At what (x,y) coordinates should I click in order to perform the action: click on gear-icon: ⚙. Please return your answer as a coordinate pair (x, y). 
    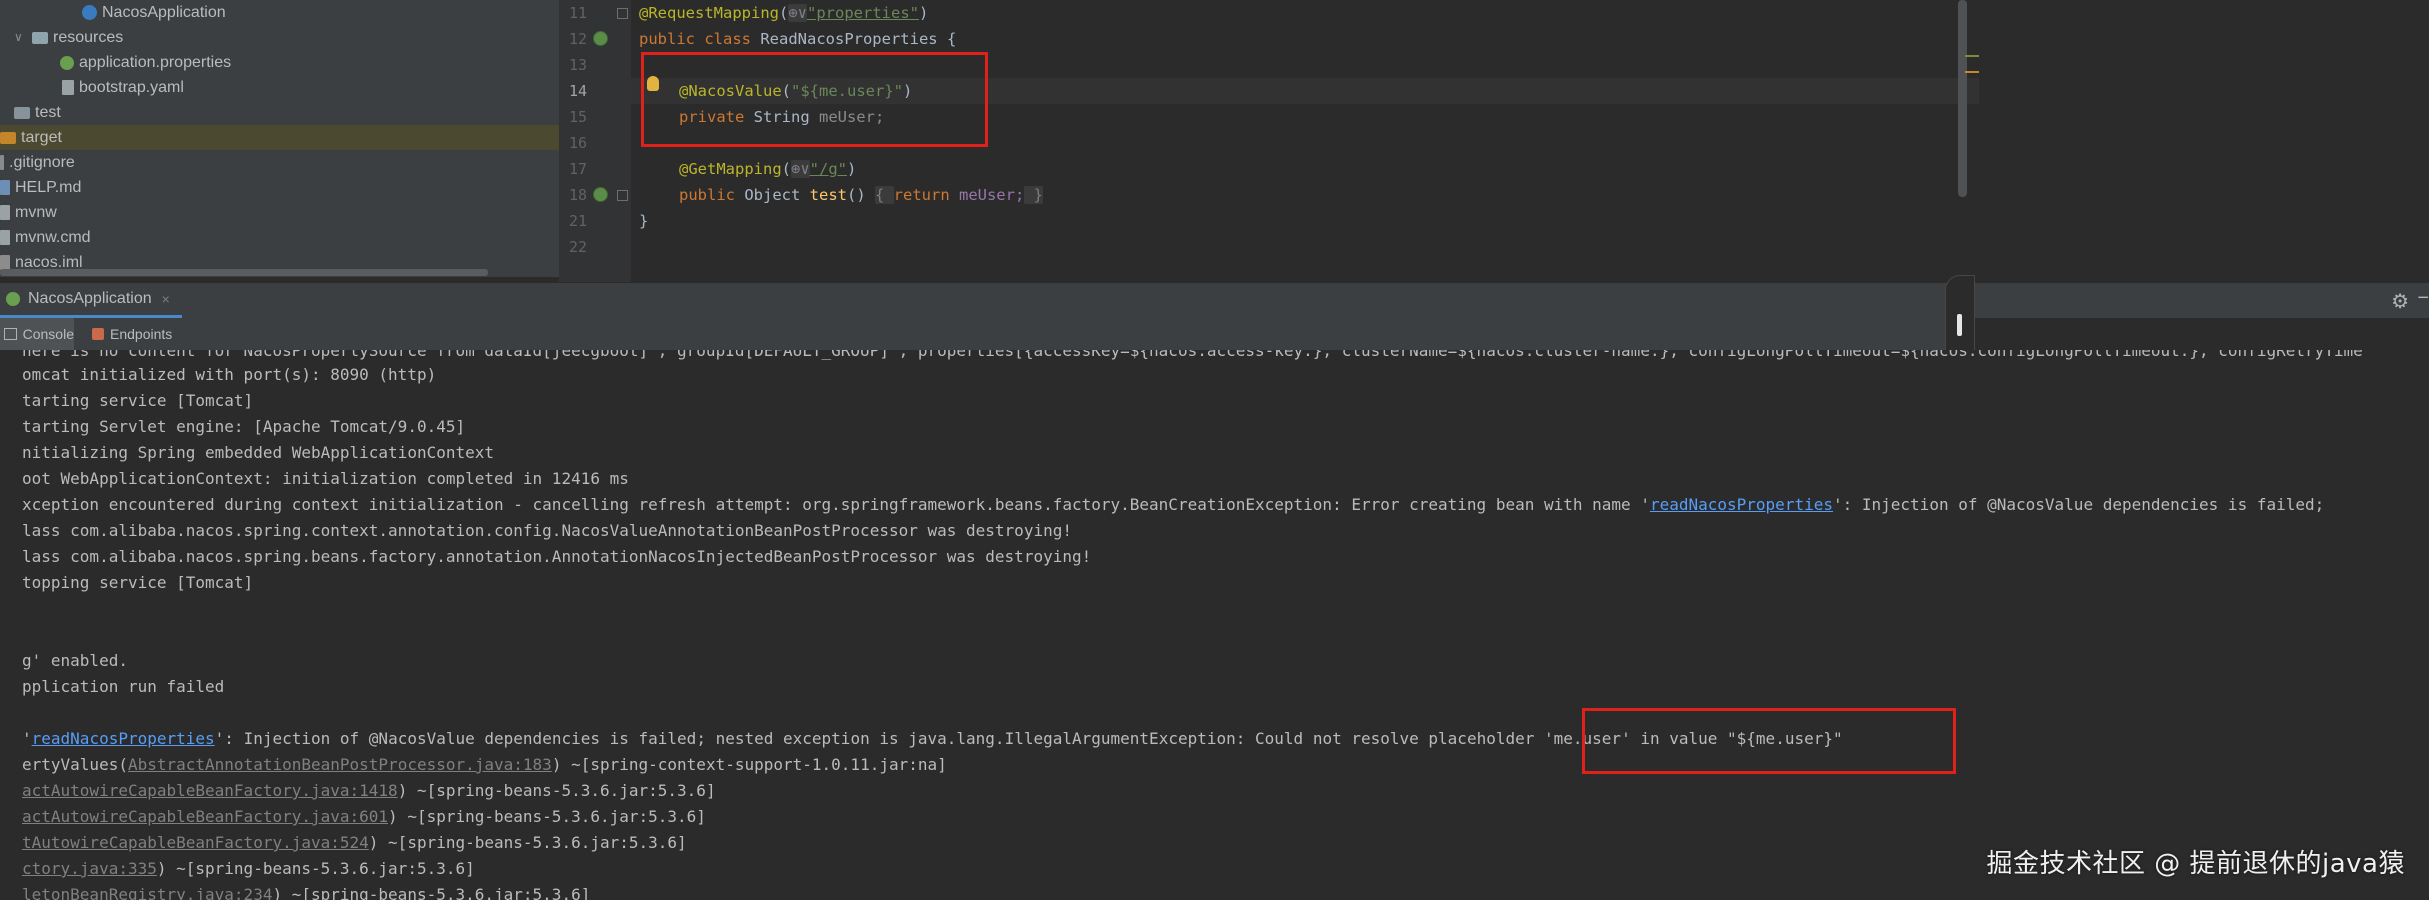
    Looking at the image, I should click on (2400, 301).